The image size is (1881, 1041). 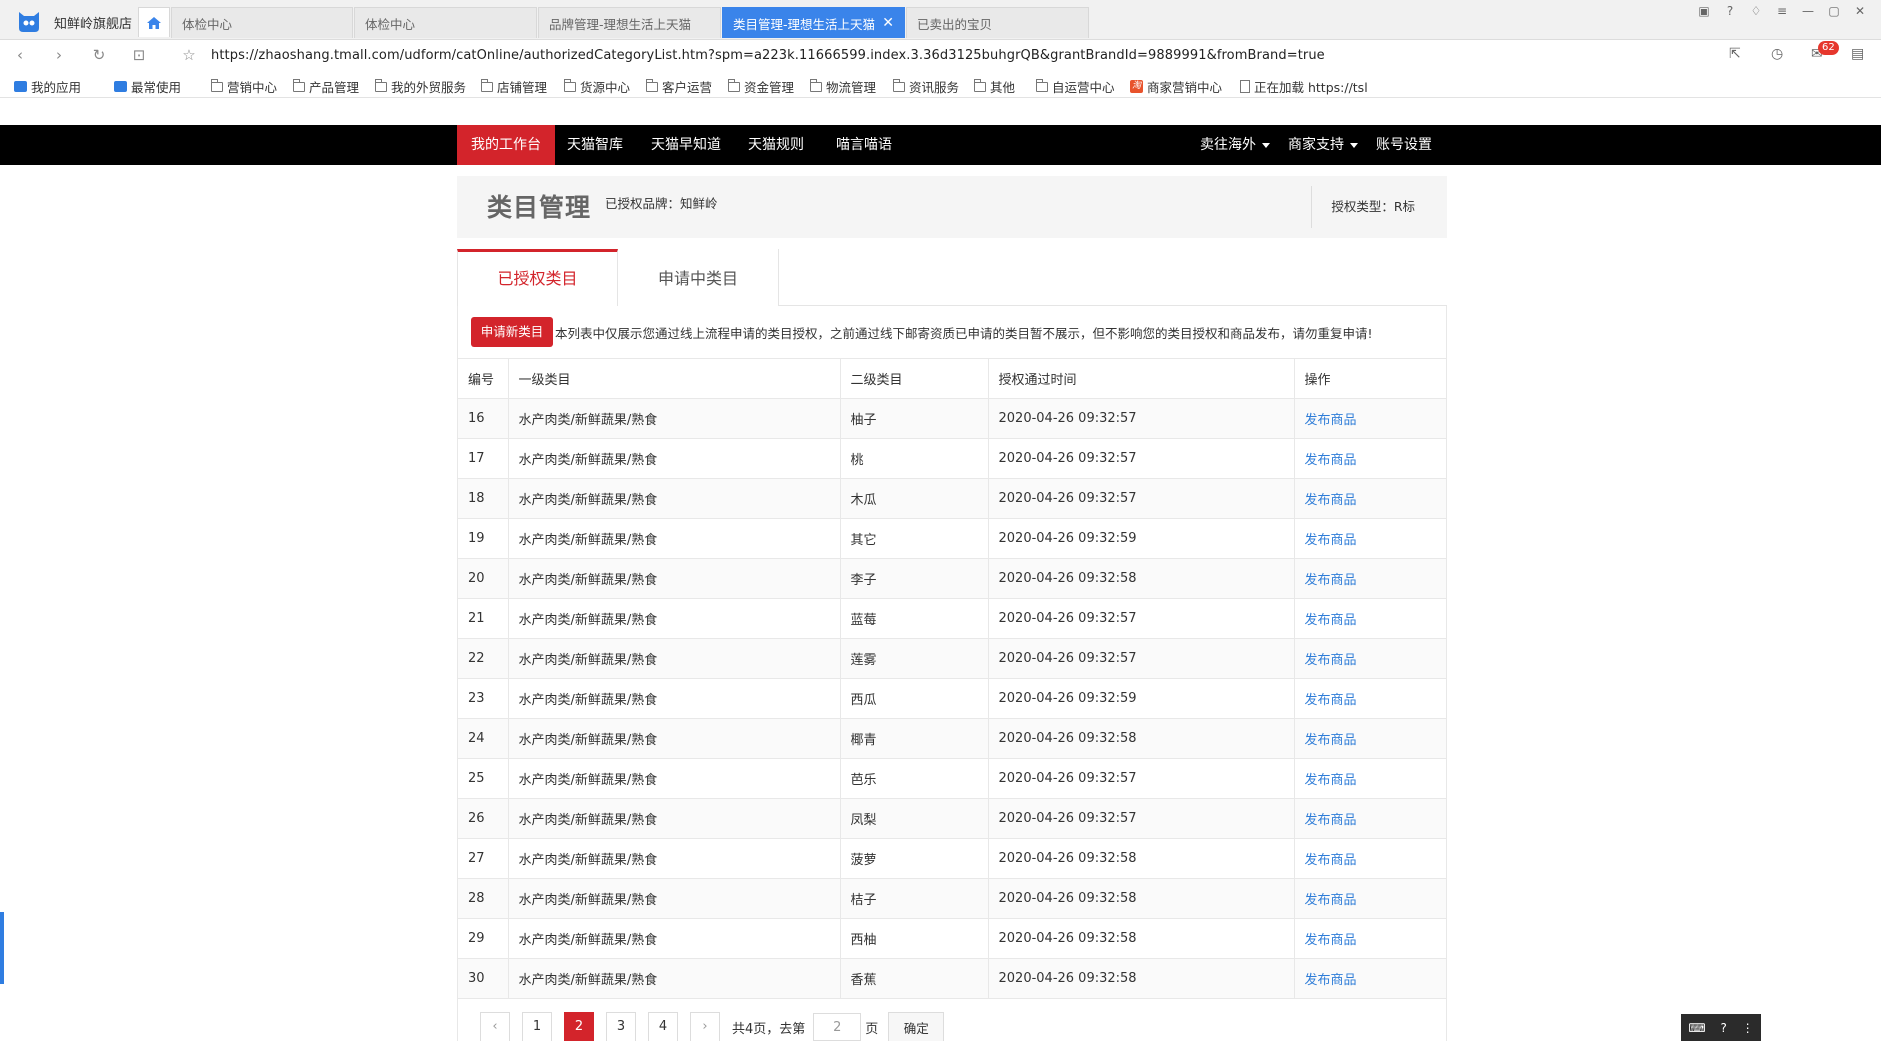 I want to click on apply-new-category-button: 申请新类目, so click(x=512, y=332).